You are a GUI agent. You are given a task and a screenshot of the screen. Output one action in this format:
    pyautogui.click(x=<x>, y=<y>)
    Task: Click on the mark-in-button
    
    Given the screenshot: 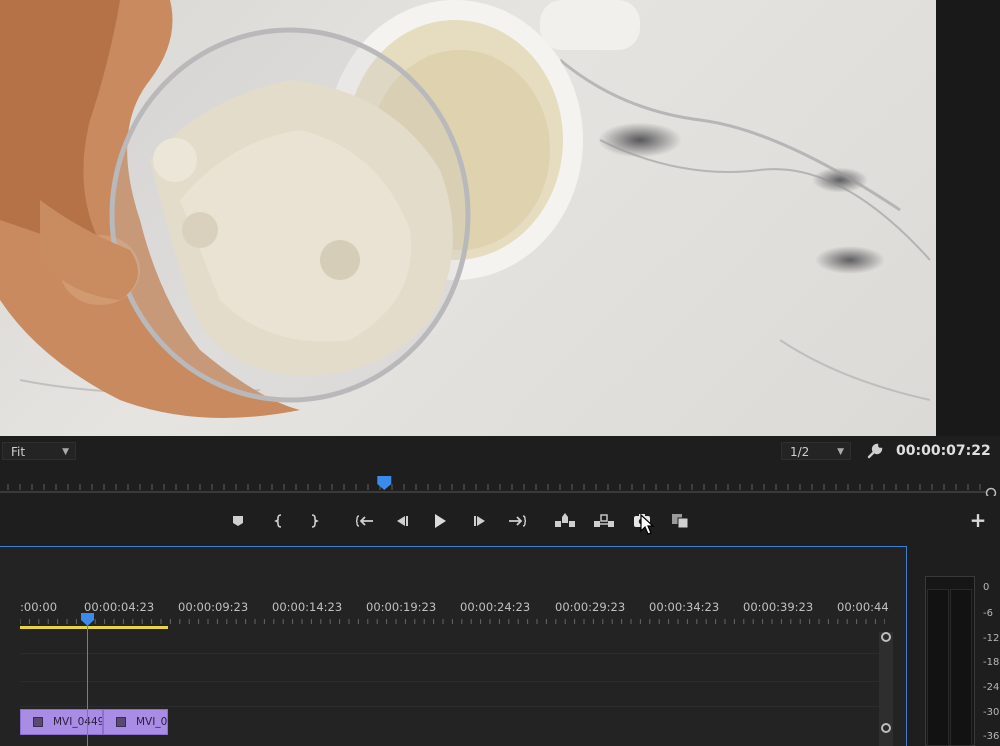 What is the action you would take?
    pyautogui.click(x=279, y=521)
    